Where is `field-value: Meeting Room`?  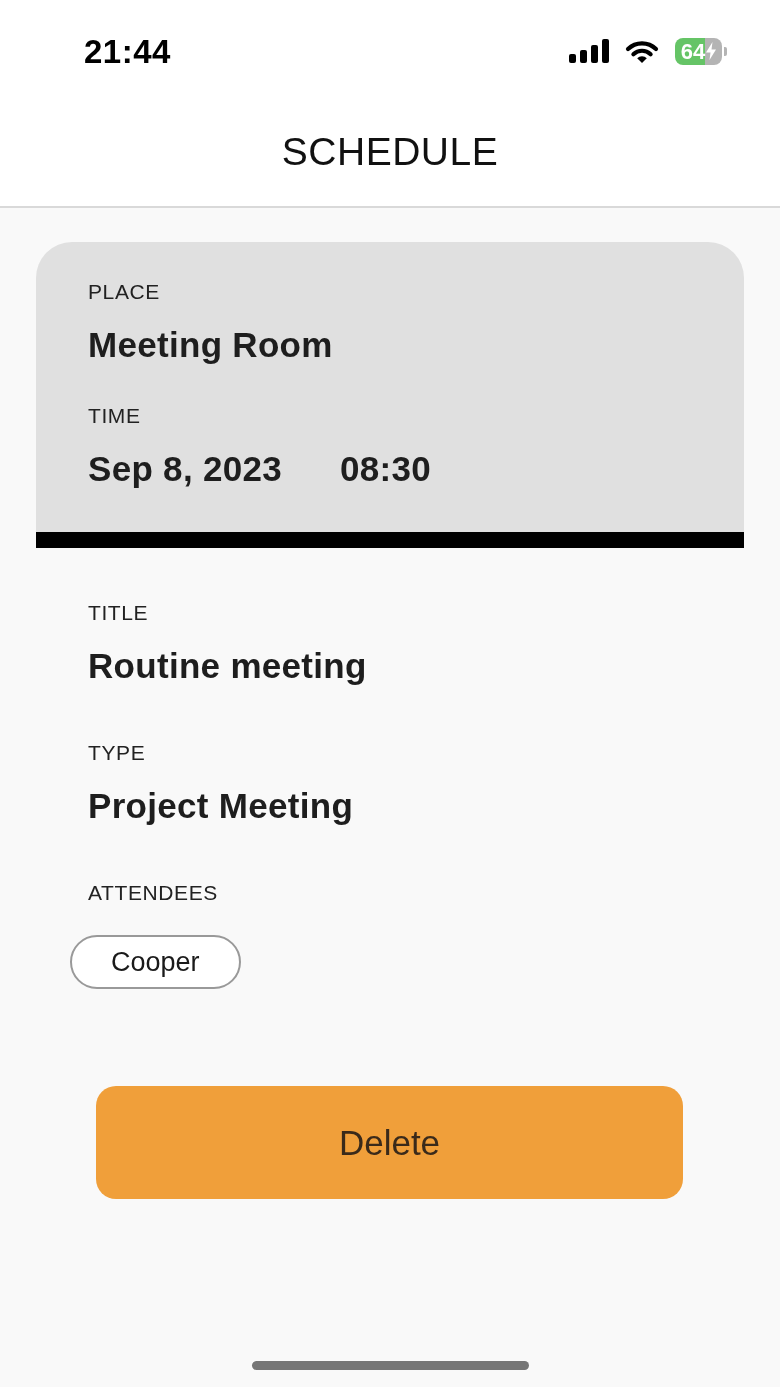 field-value: Meeting Room is located at coordinates (210, 345).